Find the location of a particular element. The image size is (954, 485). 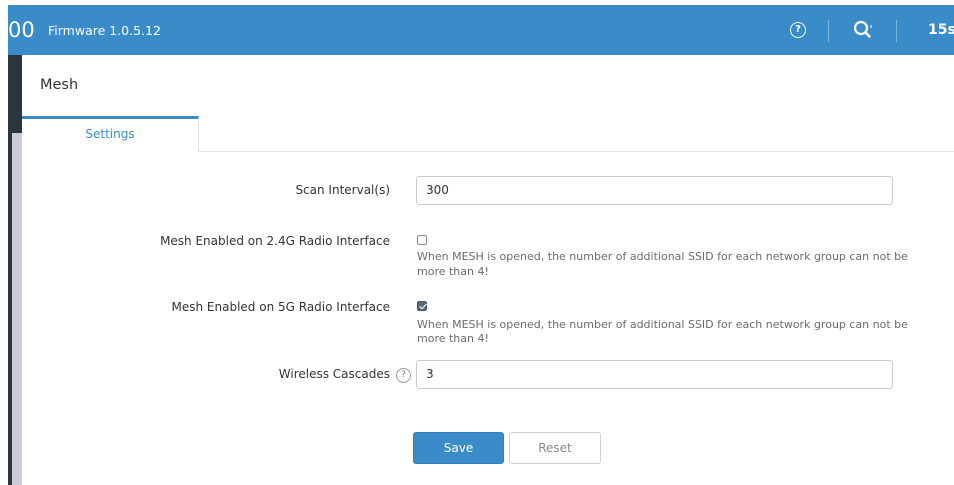

page-title: Mesh is located at coordinates (59, 85).